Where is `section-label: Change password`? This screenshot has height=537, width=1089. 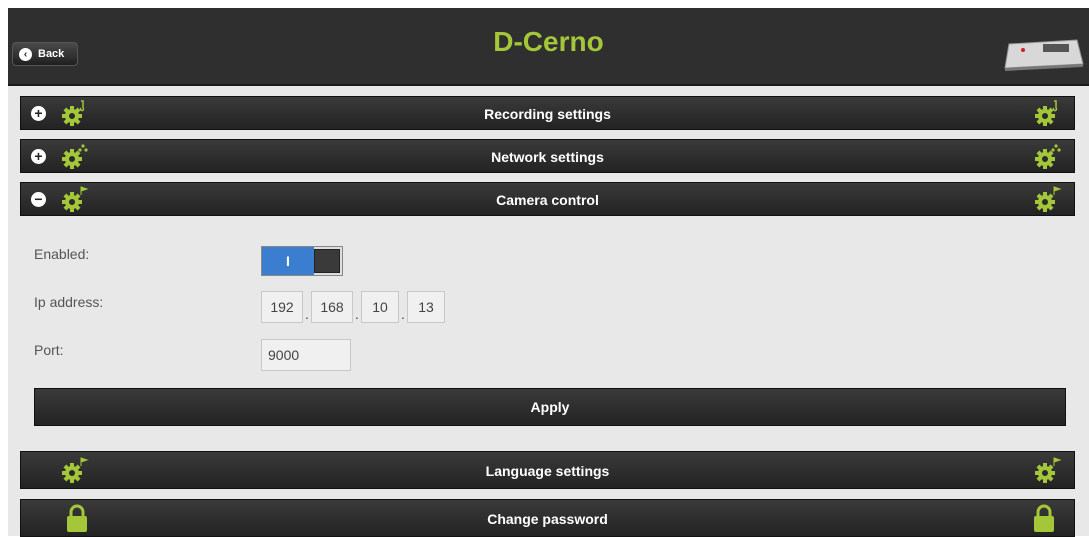
section-label: Change password is located at coordinates (547, 519).